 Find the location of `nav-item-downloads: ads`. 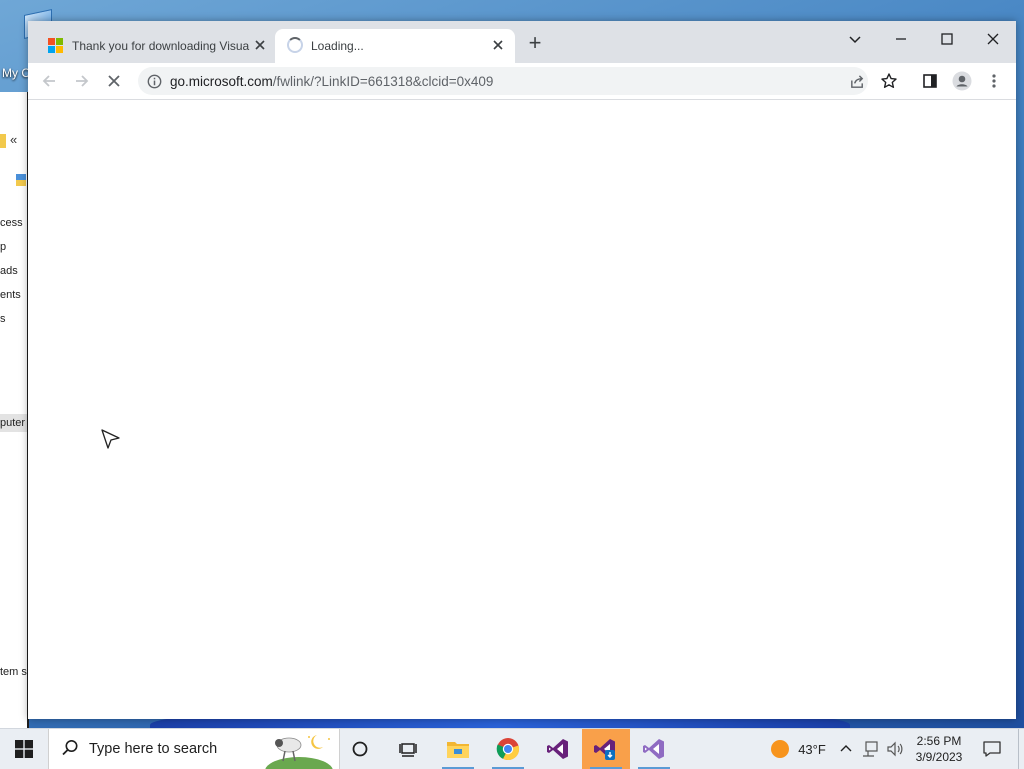

nav-item-downloads: ads is located at coordinates (9, 271).